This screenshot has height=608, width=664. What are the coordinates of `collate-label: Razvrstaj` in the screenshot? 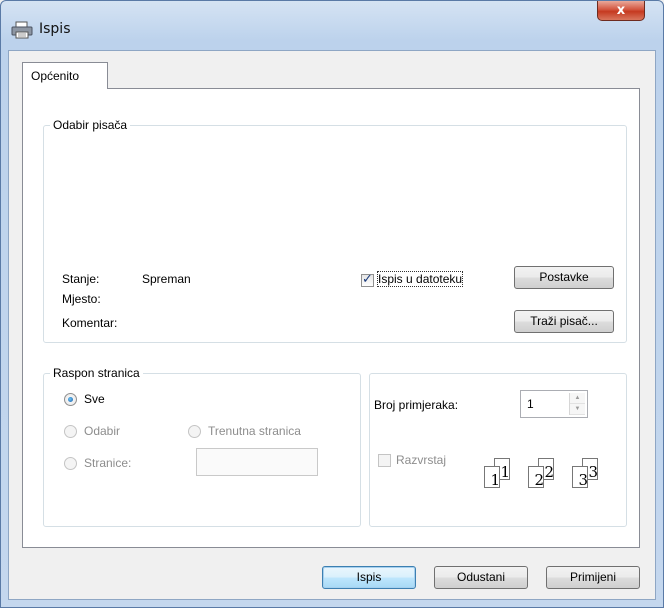 It's located at (421, 460).